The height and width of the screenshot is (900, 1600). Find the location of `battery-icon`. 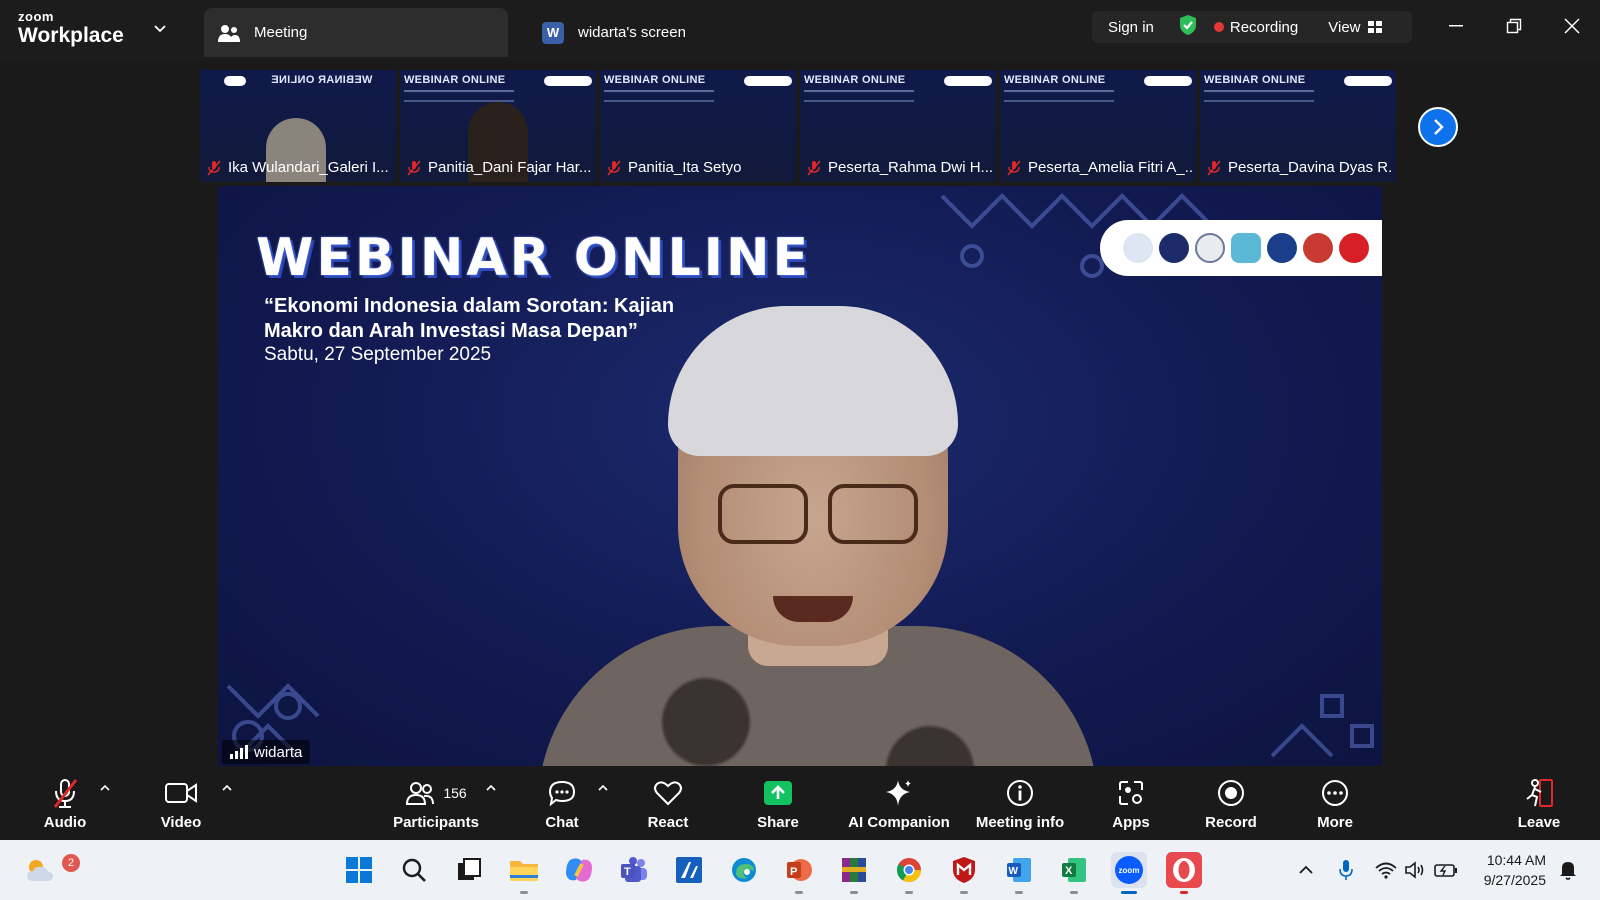

battery-icon is located at coordinates (1446, 870).